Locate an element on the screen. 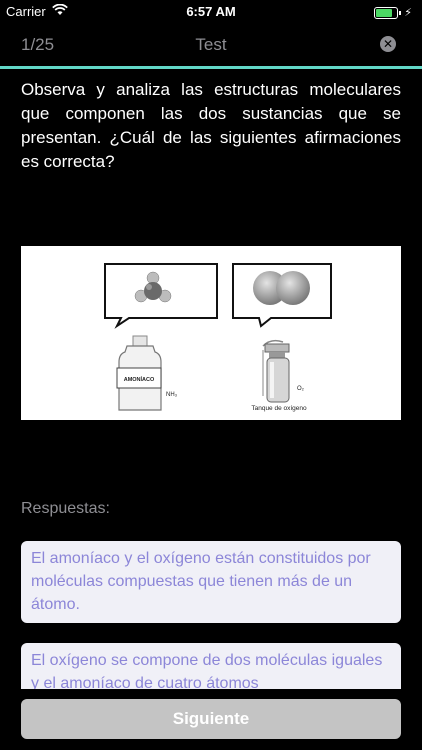  status-time: 6:57 AM is located at coordinates (211, 11).